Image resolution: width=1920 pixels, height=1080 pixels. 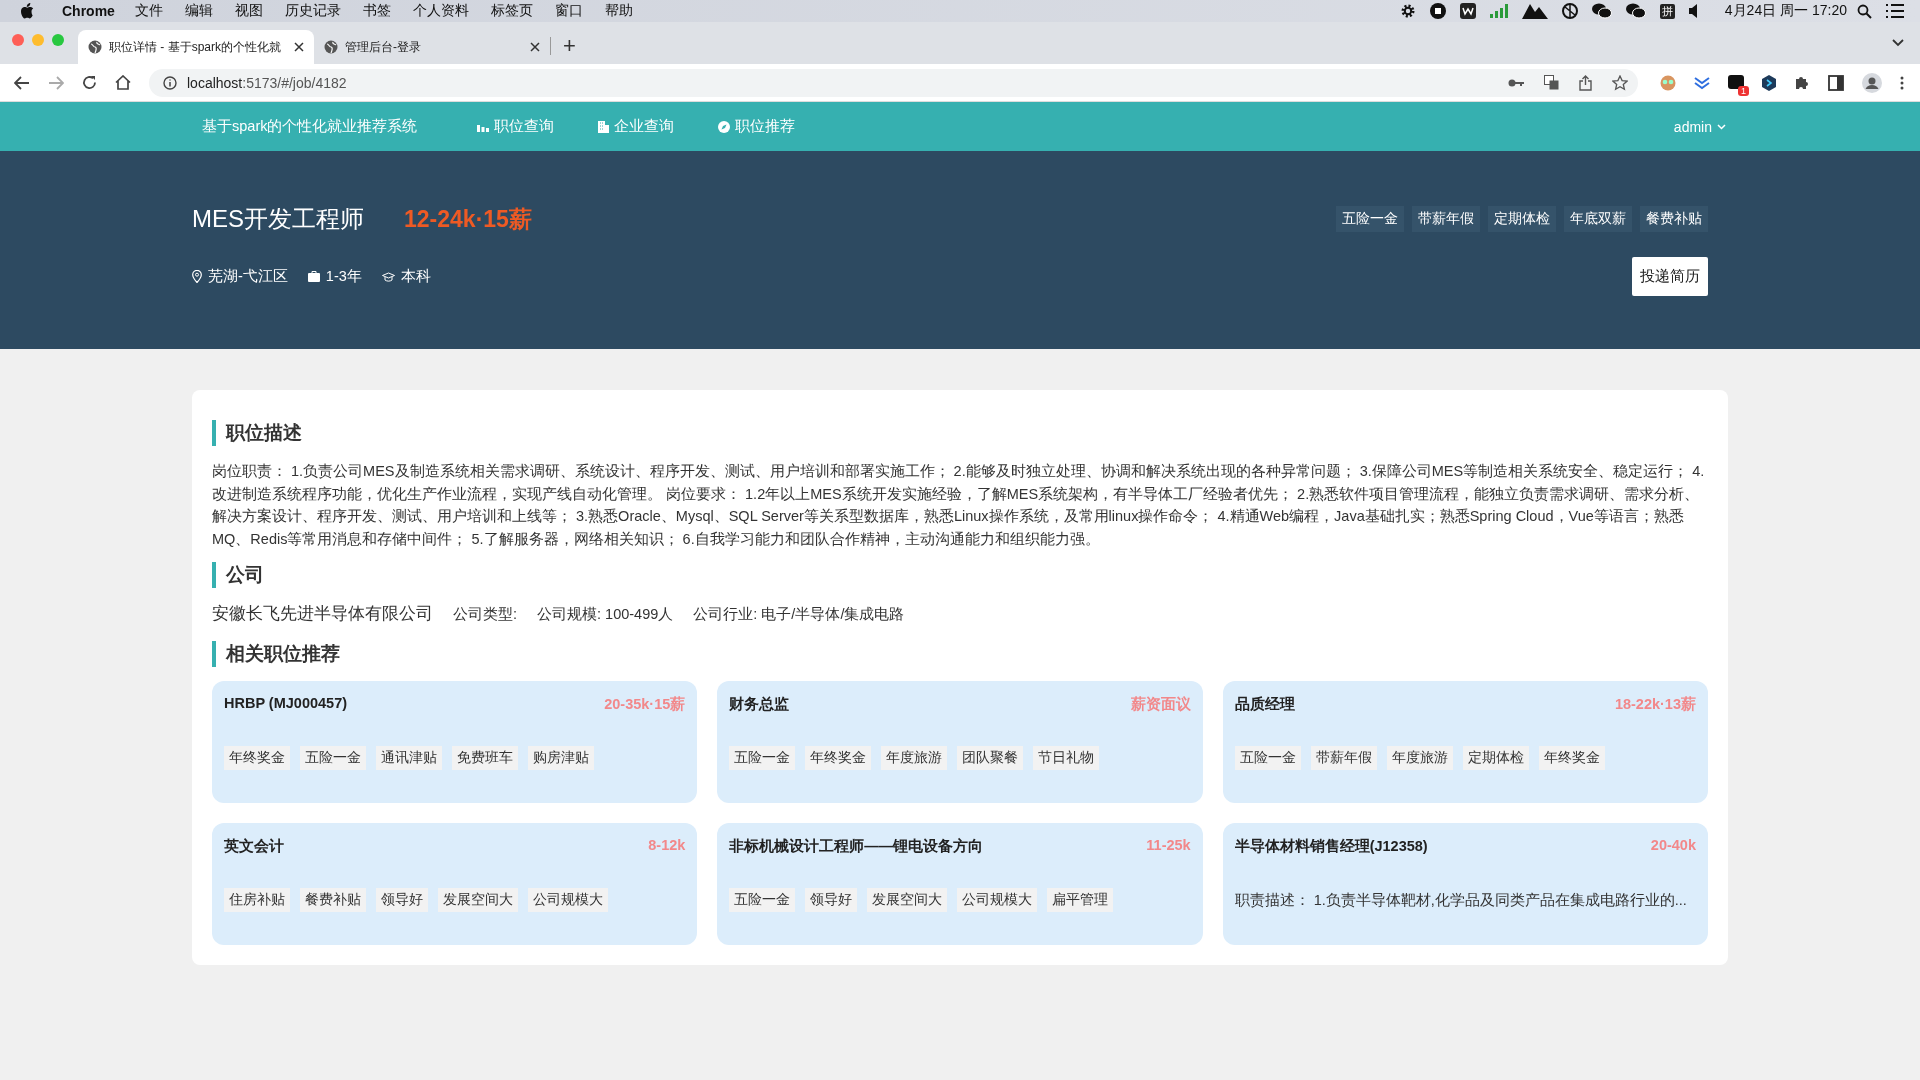 What do you see at coordinates (1598, 219) in the screenshot?
I see `benefit-tag: 年底双薪` at bounding box center [1598, 219].